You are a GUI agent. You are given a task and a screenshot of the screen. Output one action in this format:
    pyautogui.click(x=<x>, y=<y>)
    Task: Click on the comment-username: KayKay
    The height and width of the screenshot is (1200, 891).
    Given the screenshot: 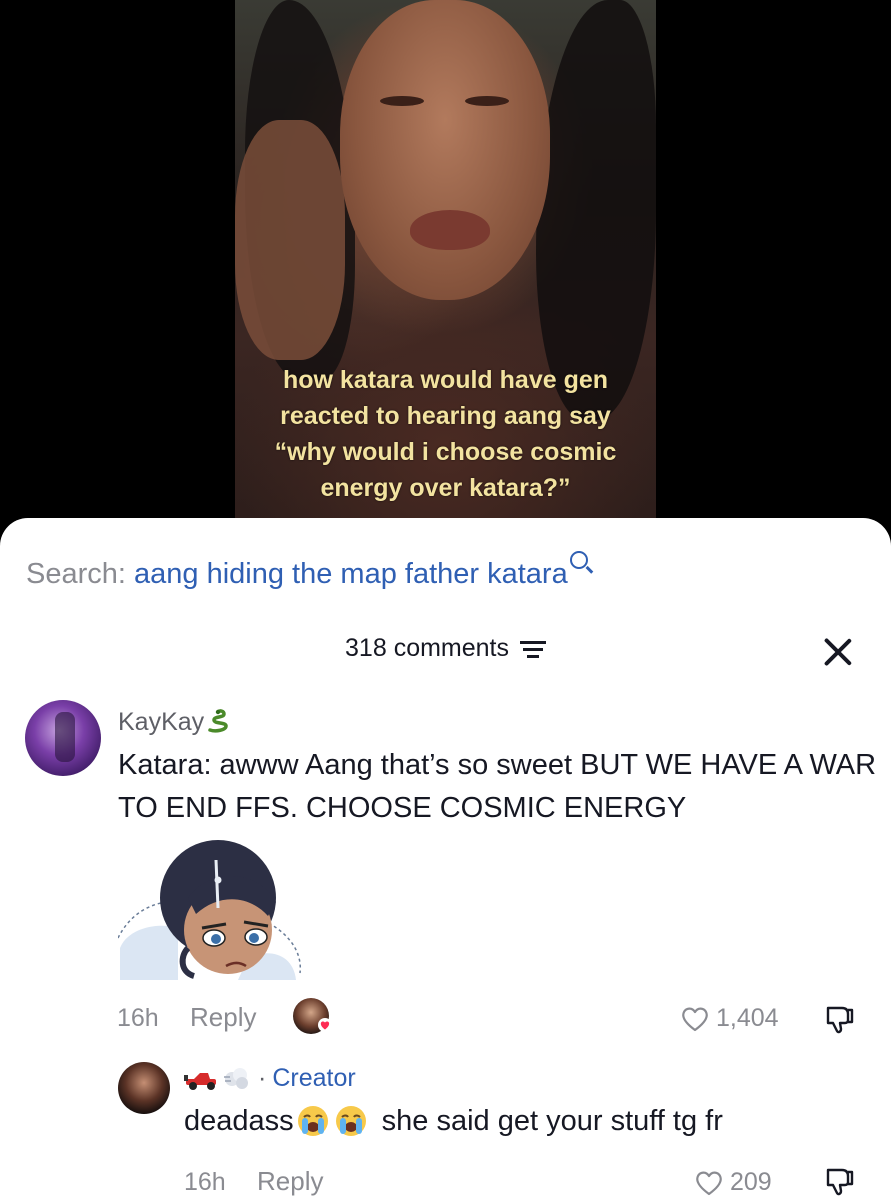 What is the action you would take?
    pyautogui.click(x=175, y=720)
    